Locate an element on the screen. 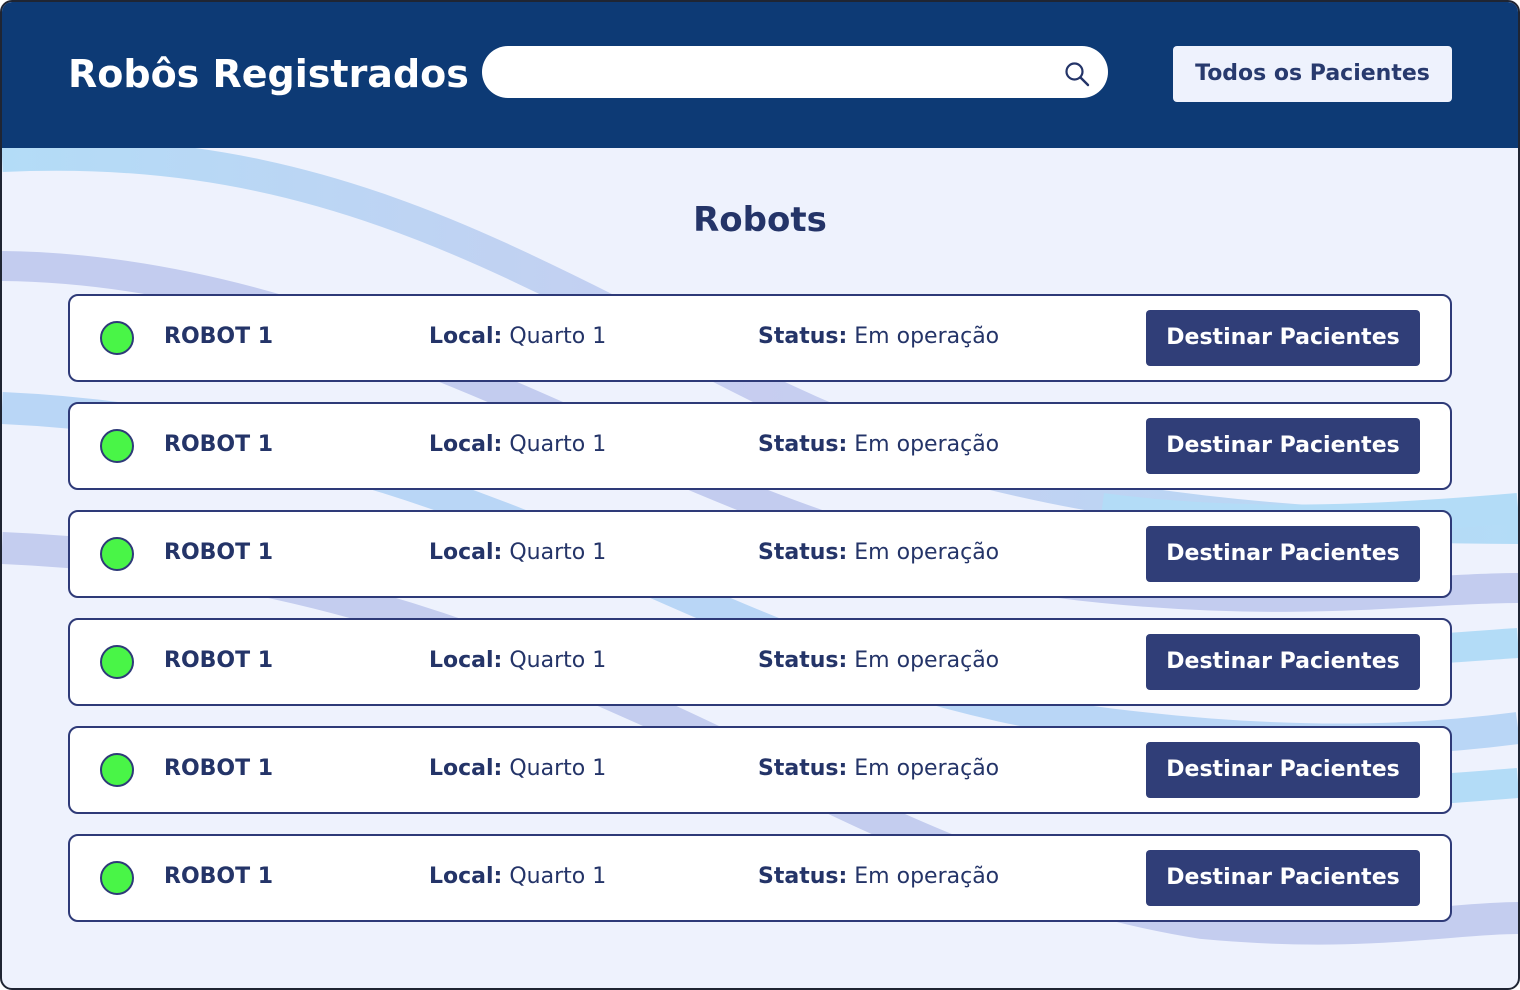 The height and width of the screenshot is (990, 1520). search-bar is located at coordinates (795, 72).